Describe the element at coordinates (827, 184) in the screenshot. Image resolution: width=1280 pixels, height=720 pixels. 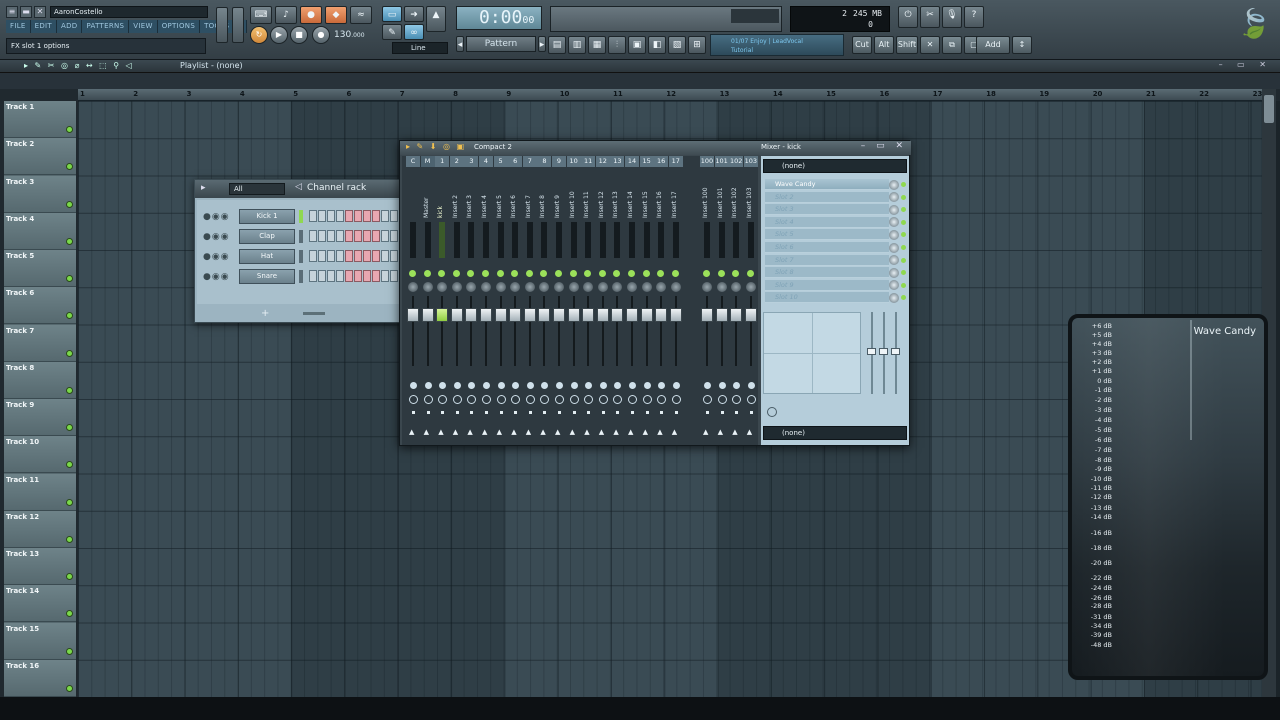
I see `fx-slot: Wave Candy` at that location.